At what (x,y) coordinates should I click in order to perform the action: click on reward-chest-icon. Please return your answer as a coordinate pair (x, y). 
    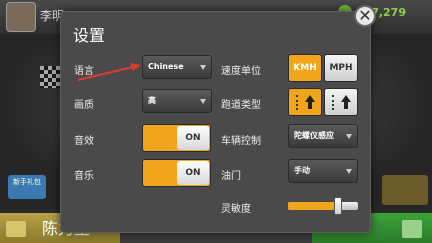
    Looking at the image, I should click on (405, 190).